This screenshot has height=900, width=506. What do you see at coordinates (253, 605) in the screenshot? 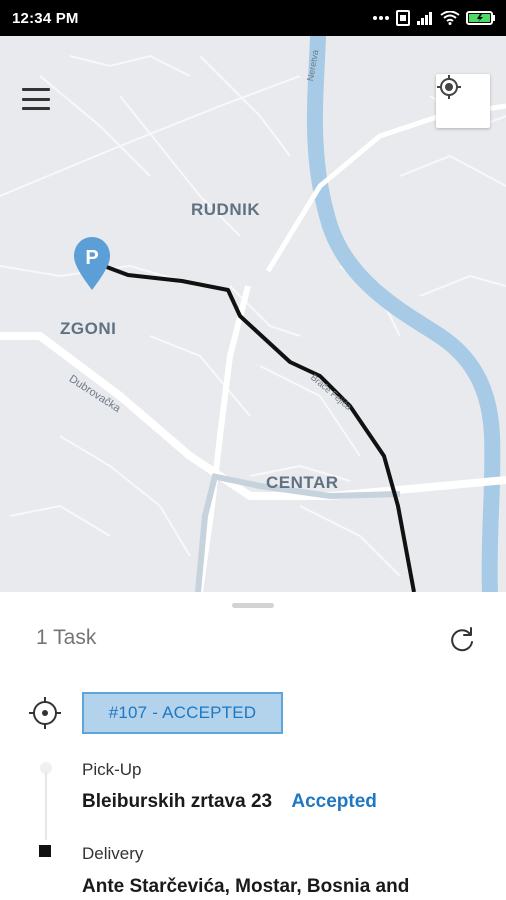
I see `sheet-drag-handle` at bounding box center [253, 605].